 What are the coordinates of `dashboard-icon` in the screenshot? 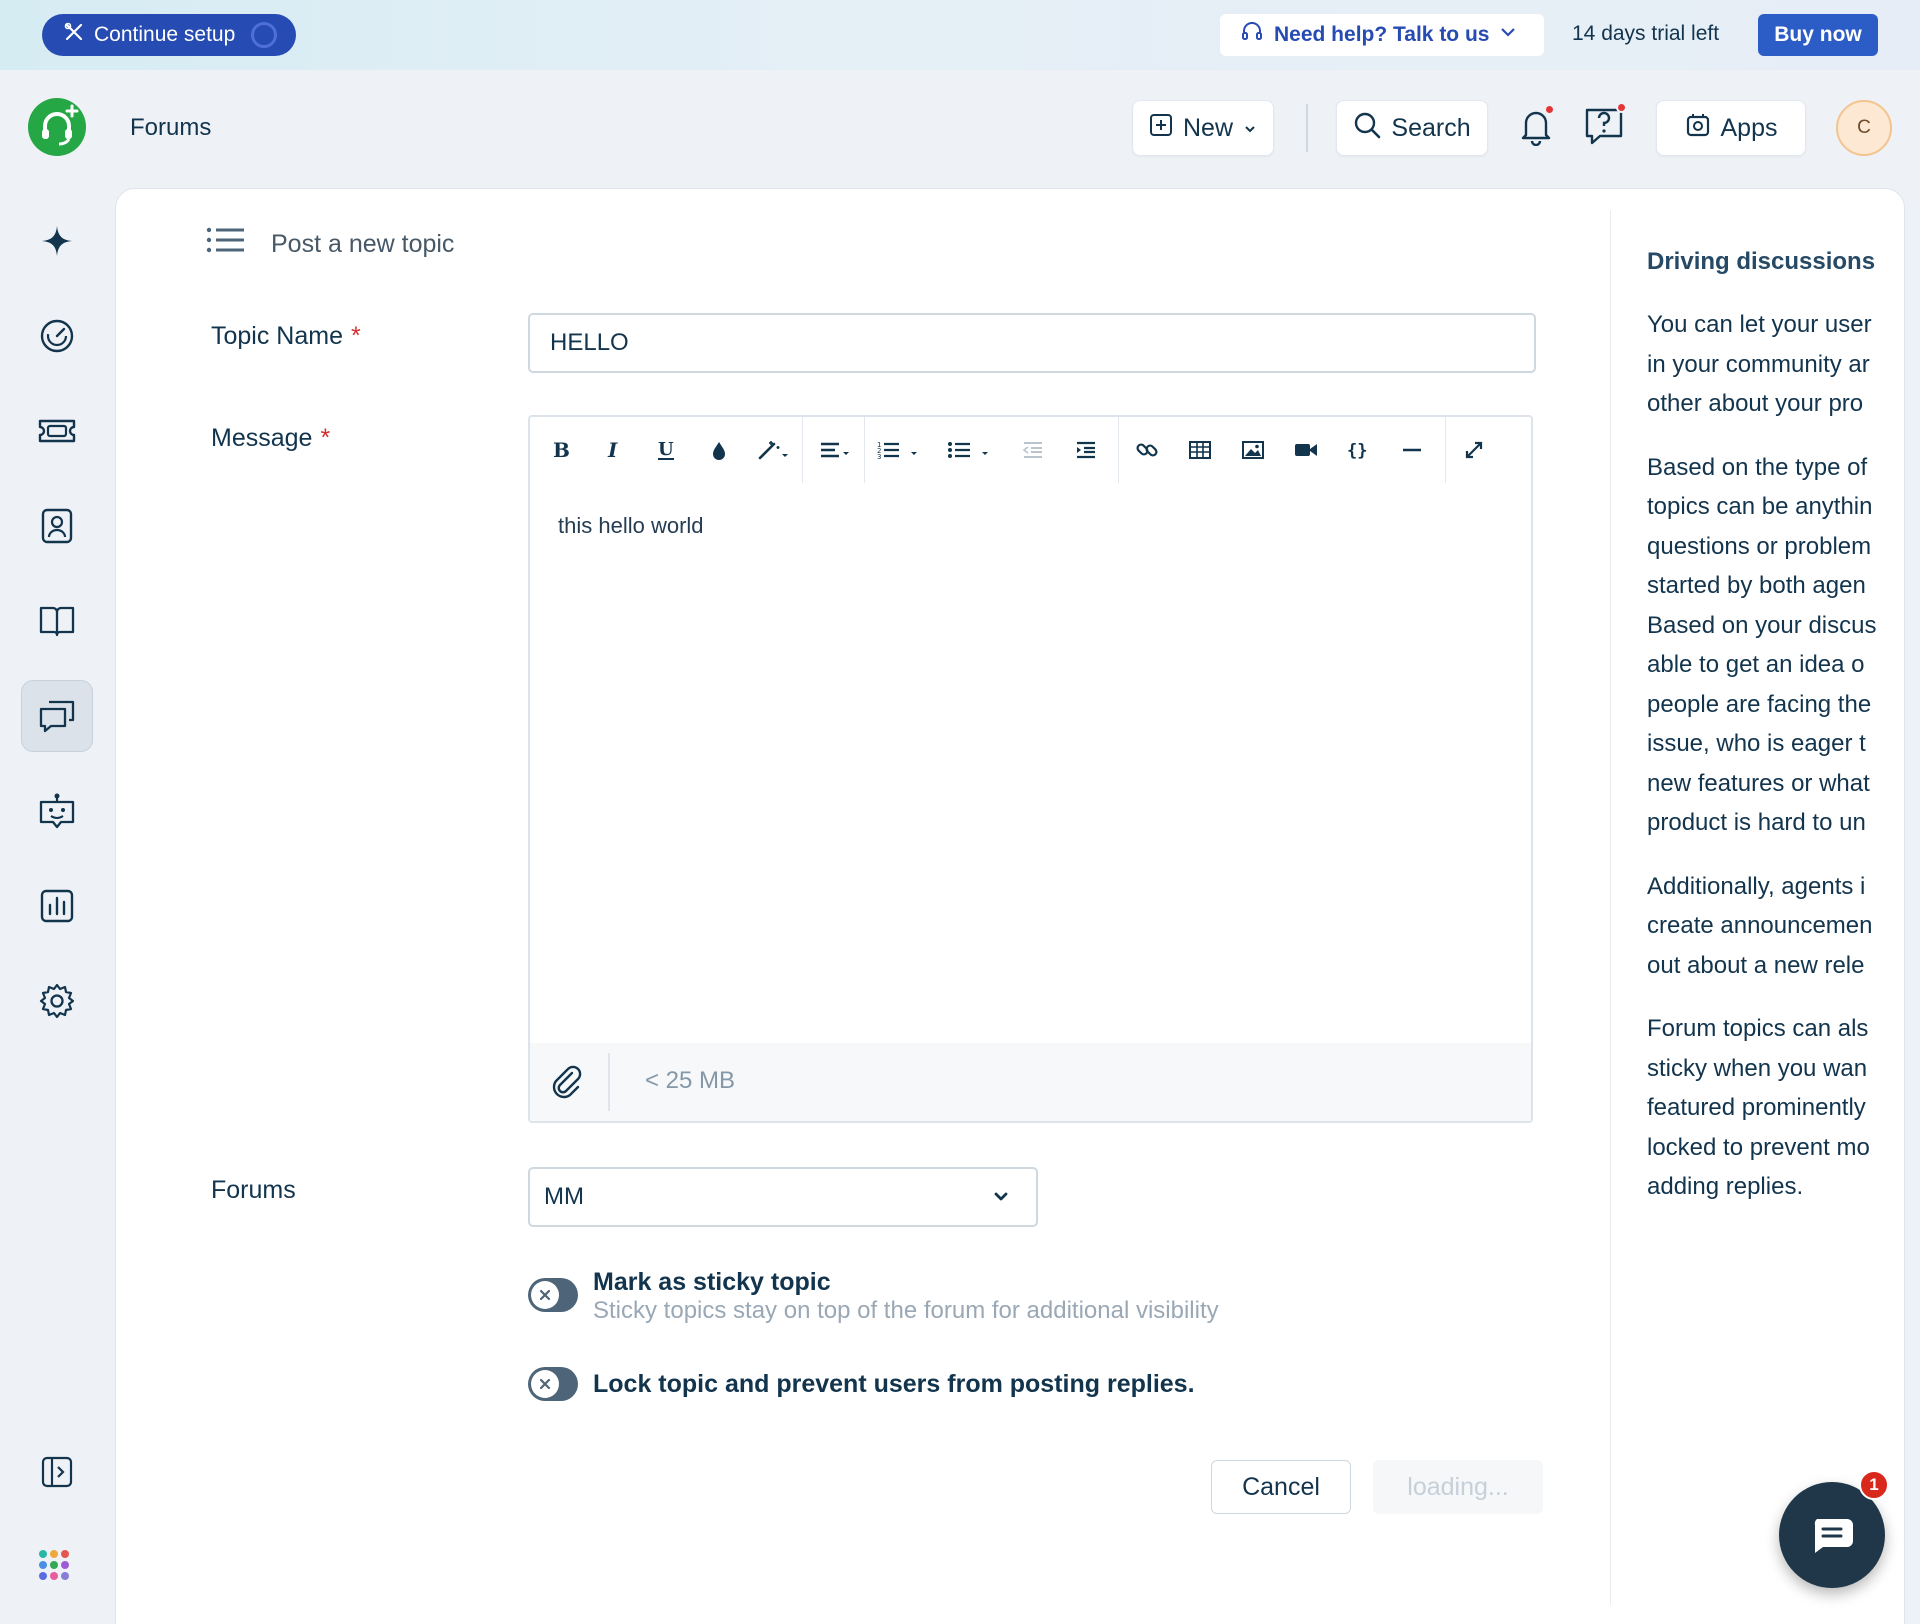 It's located at (57, 336).